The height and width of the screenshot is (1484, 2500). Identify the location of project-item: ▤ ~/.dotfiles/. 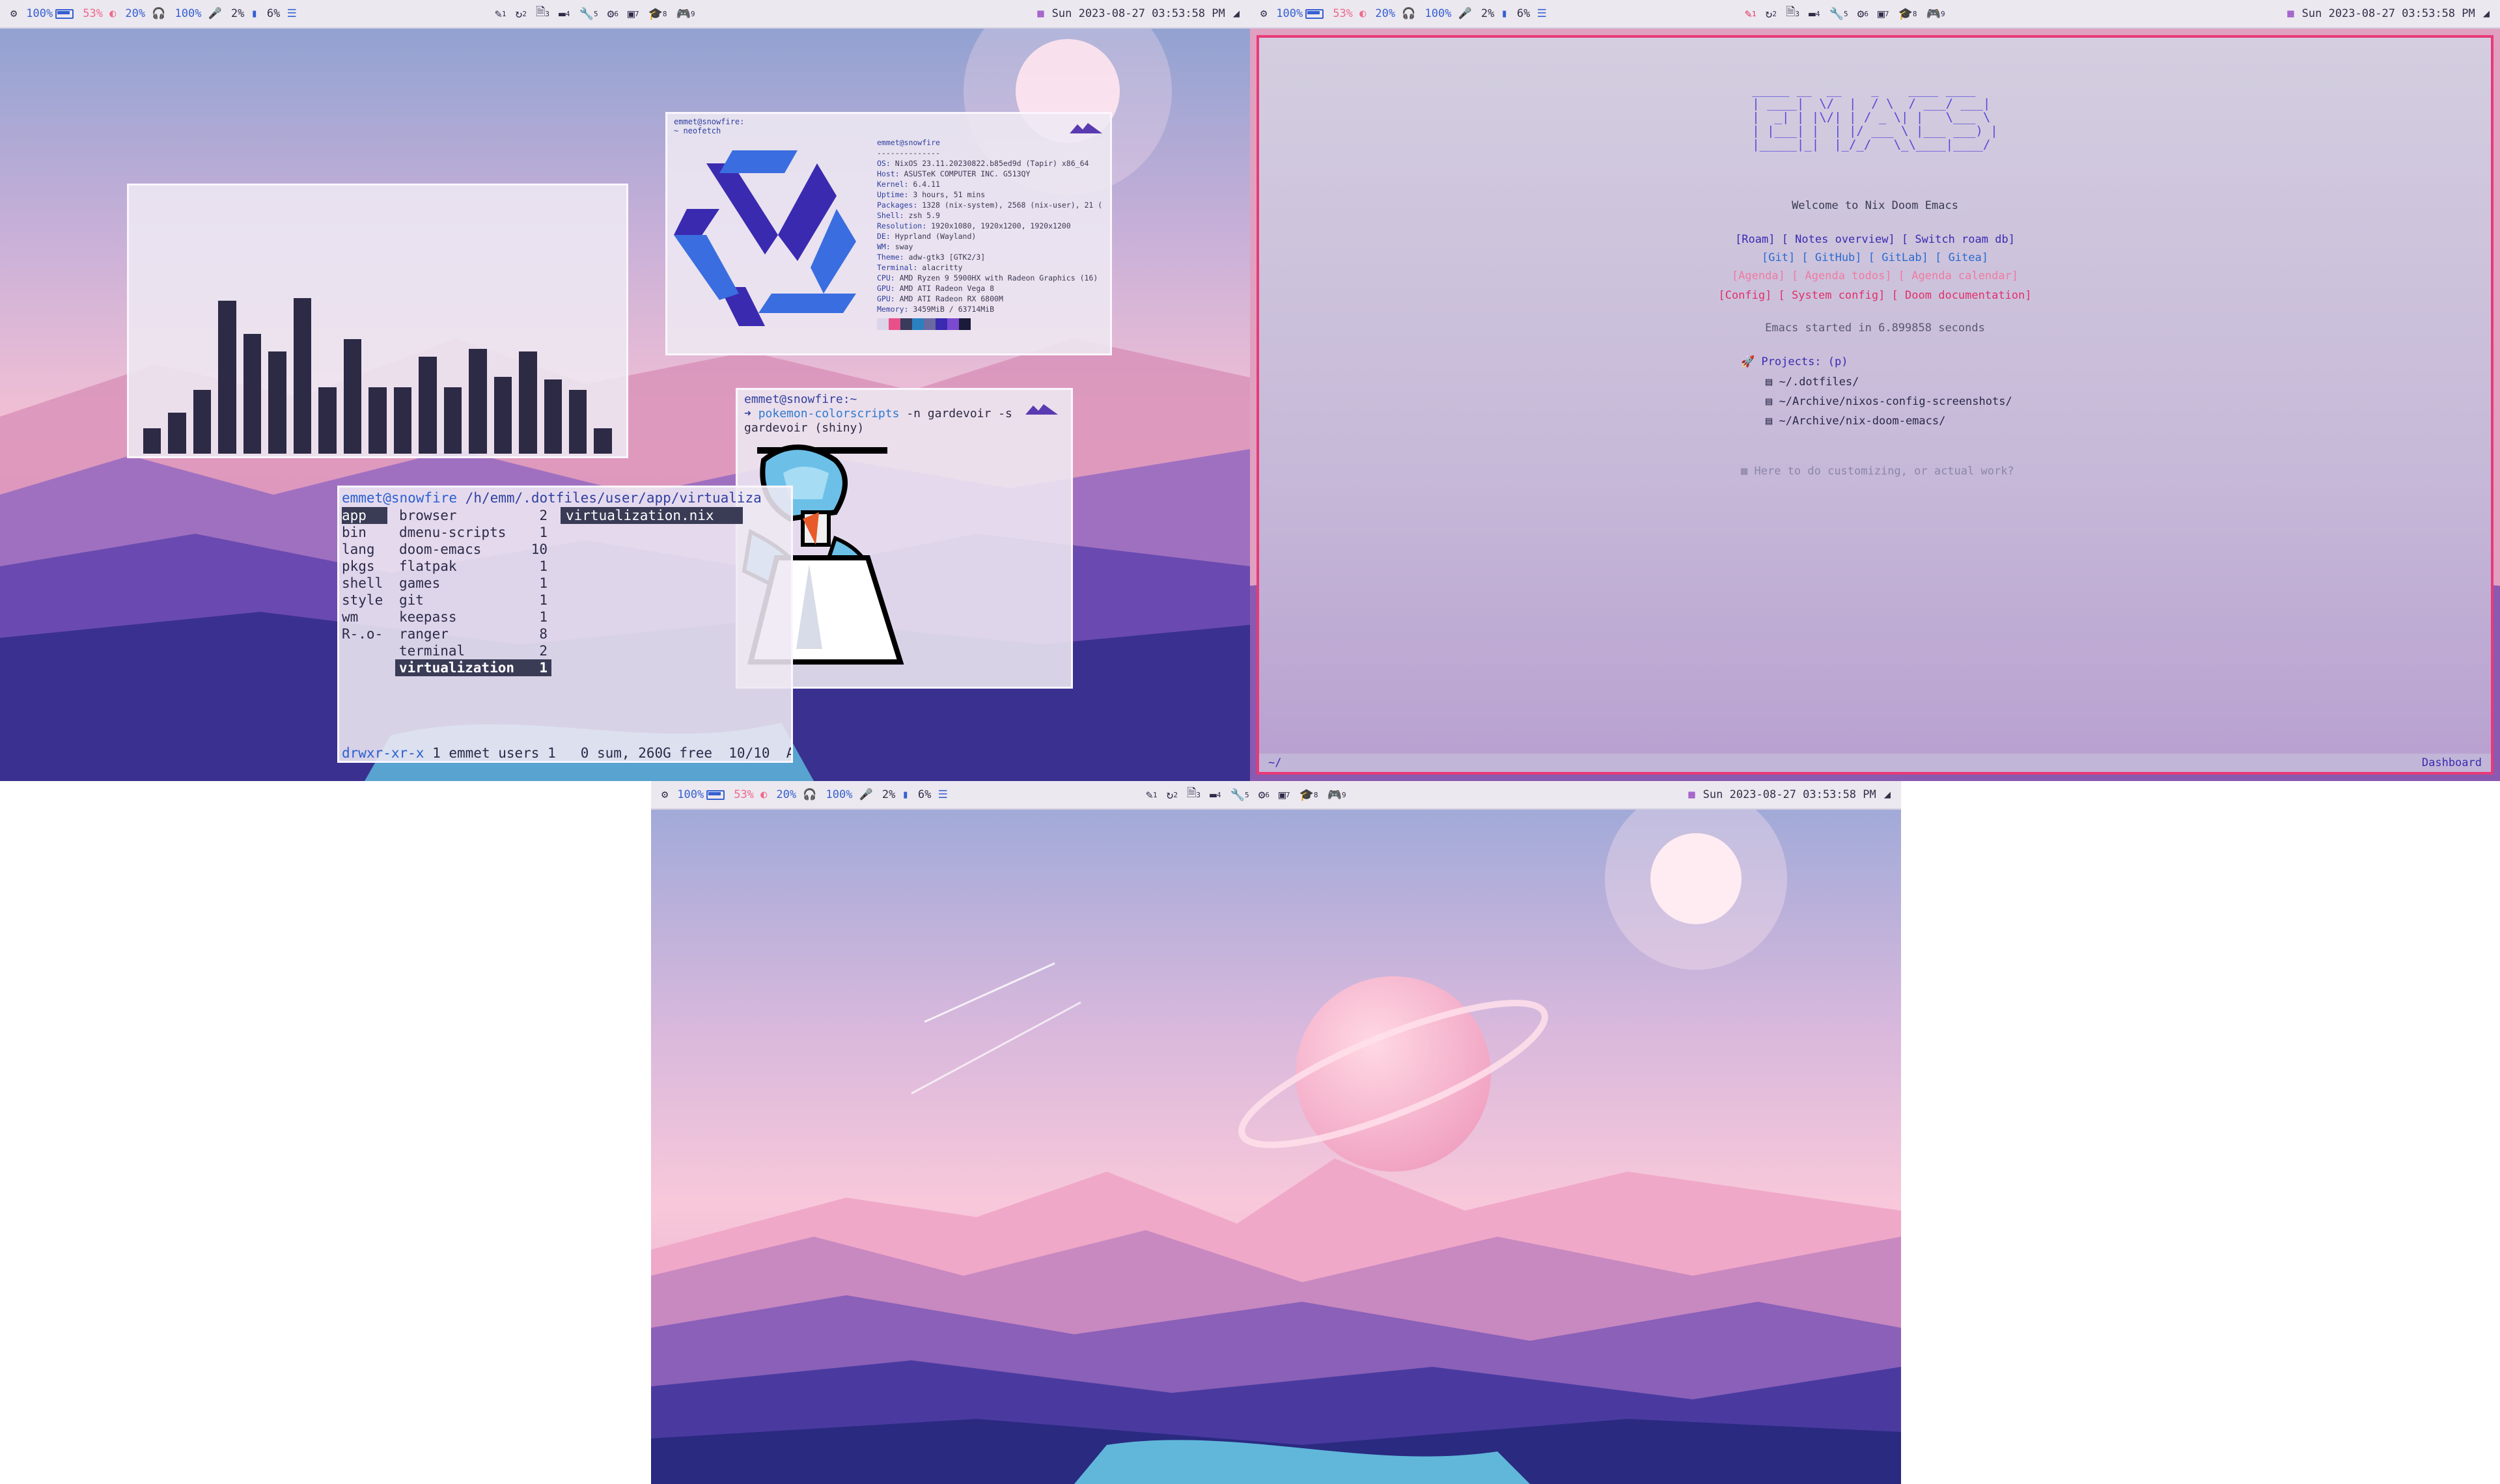
(1889, 382).